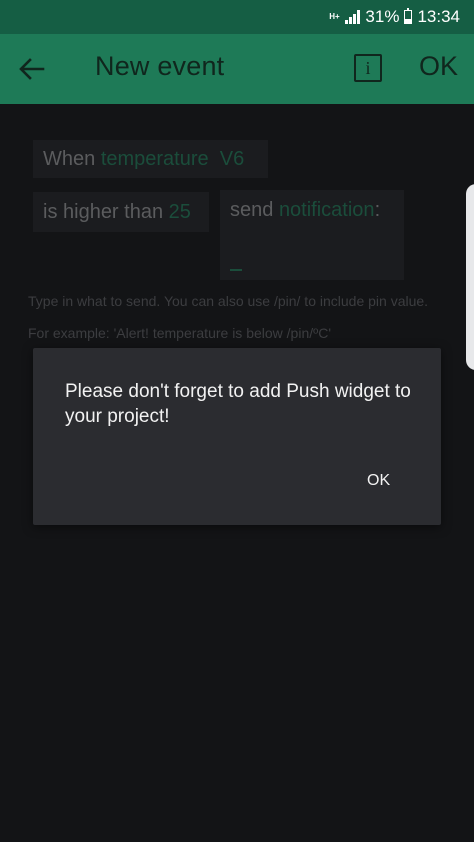 Image resolution: width=474 pixels, height=842 pixels. I want to click on when-pill: When temperature V6, so click(150, 159).